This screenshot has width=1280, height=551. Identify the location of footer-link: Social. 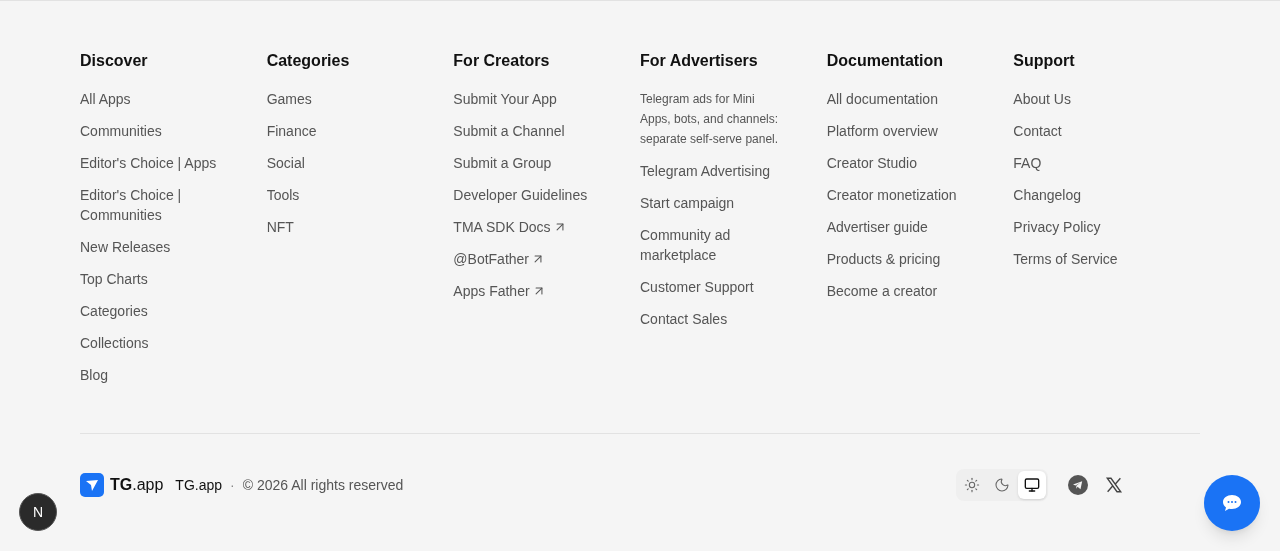
(293, 163).